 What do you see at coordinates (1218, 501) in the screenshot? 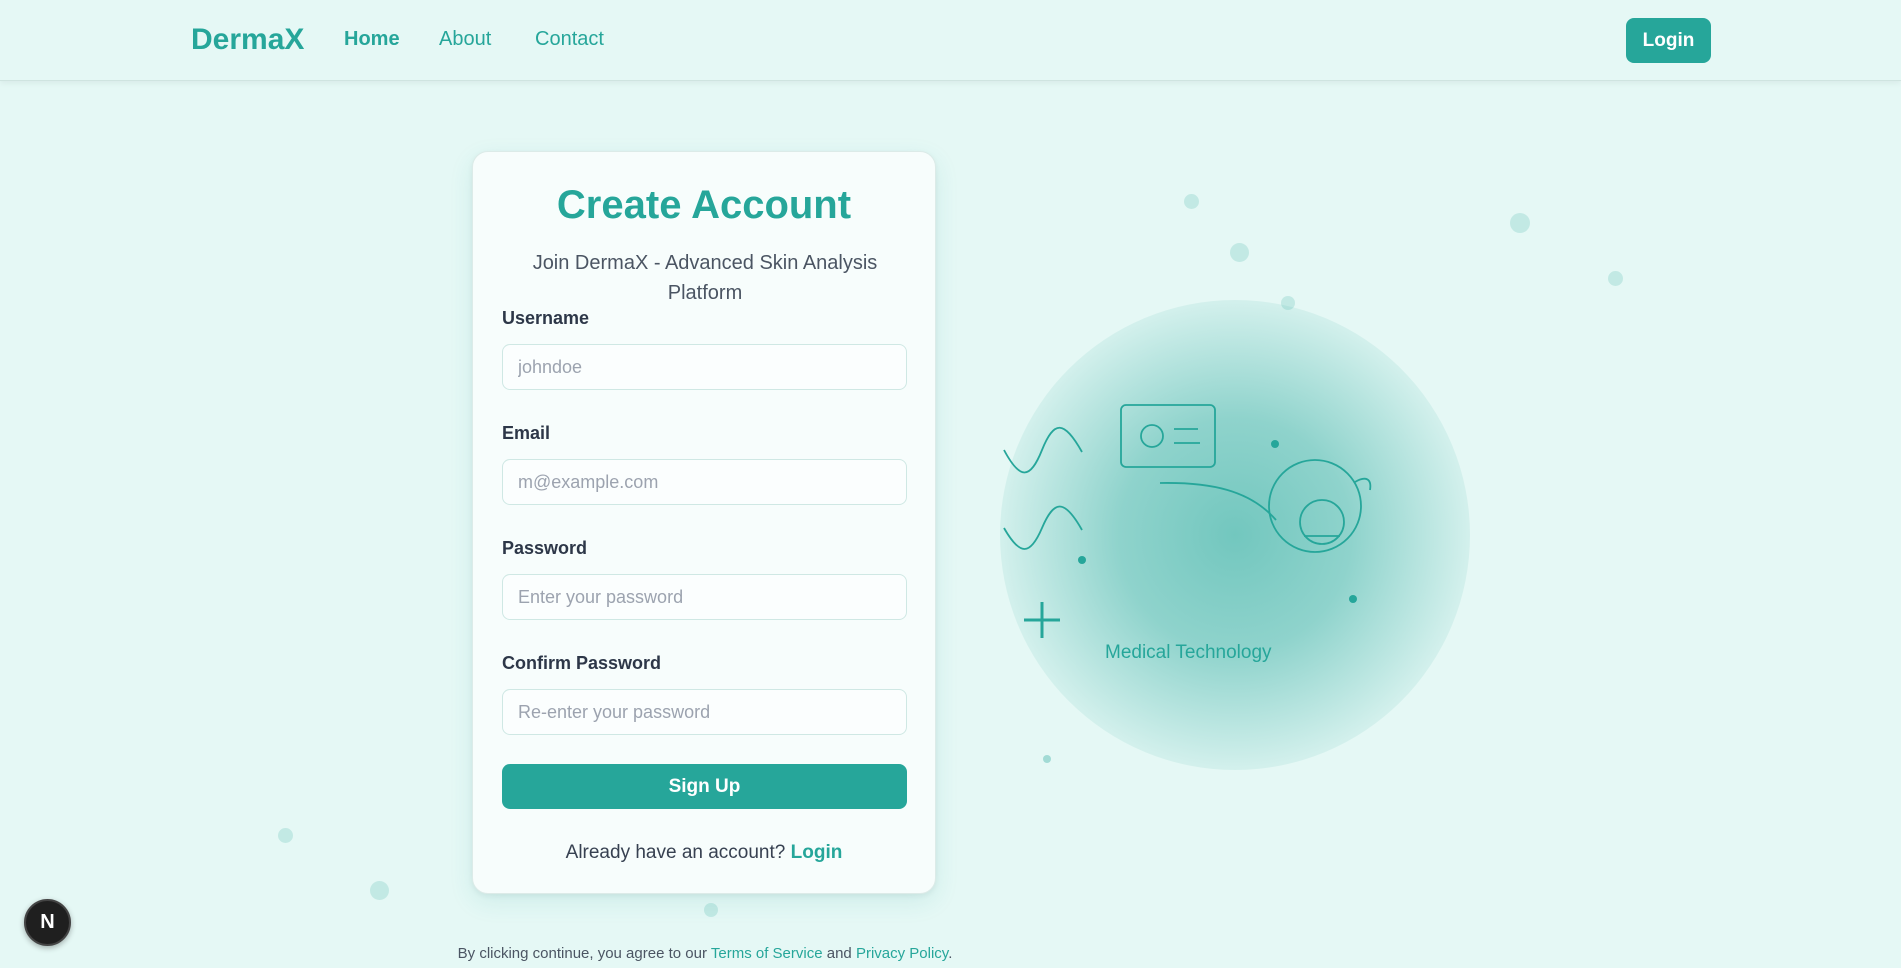
I see `connector-line` at bounding box center [1218, 501].